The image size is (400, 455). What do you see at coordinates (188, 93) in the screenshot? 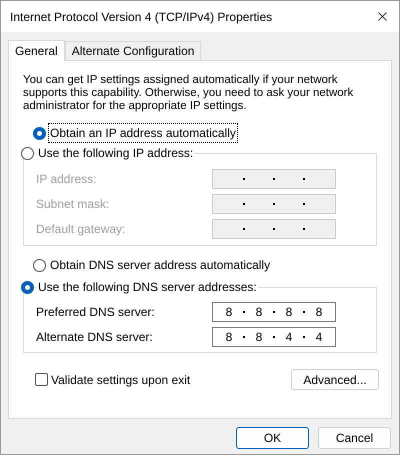
I see `description-text: You can get IP settings assigned automatically if your network supports this capability. Otherwise, you need to ask your network administrator for the appropriate IP settings.` at bounding box center [188, 93].